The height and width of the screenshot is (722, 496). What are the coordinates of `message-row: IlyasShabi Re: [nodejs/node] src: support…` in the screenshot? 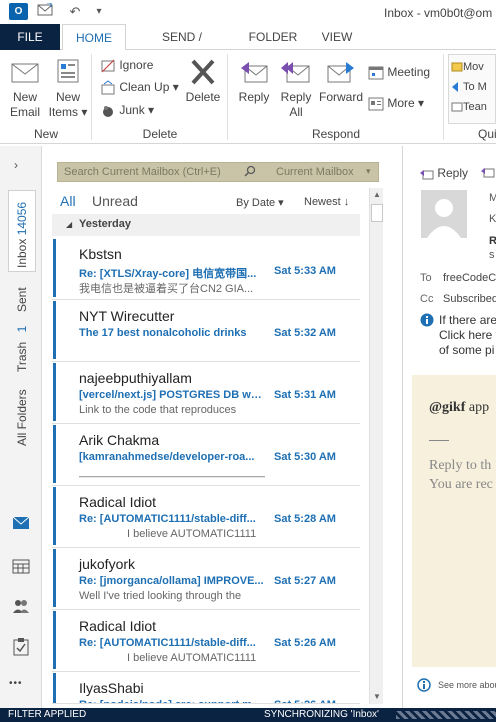 It's located at (206, 688).